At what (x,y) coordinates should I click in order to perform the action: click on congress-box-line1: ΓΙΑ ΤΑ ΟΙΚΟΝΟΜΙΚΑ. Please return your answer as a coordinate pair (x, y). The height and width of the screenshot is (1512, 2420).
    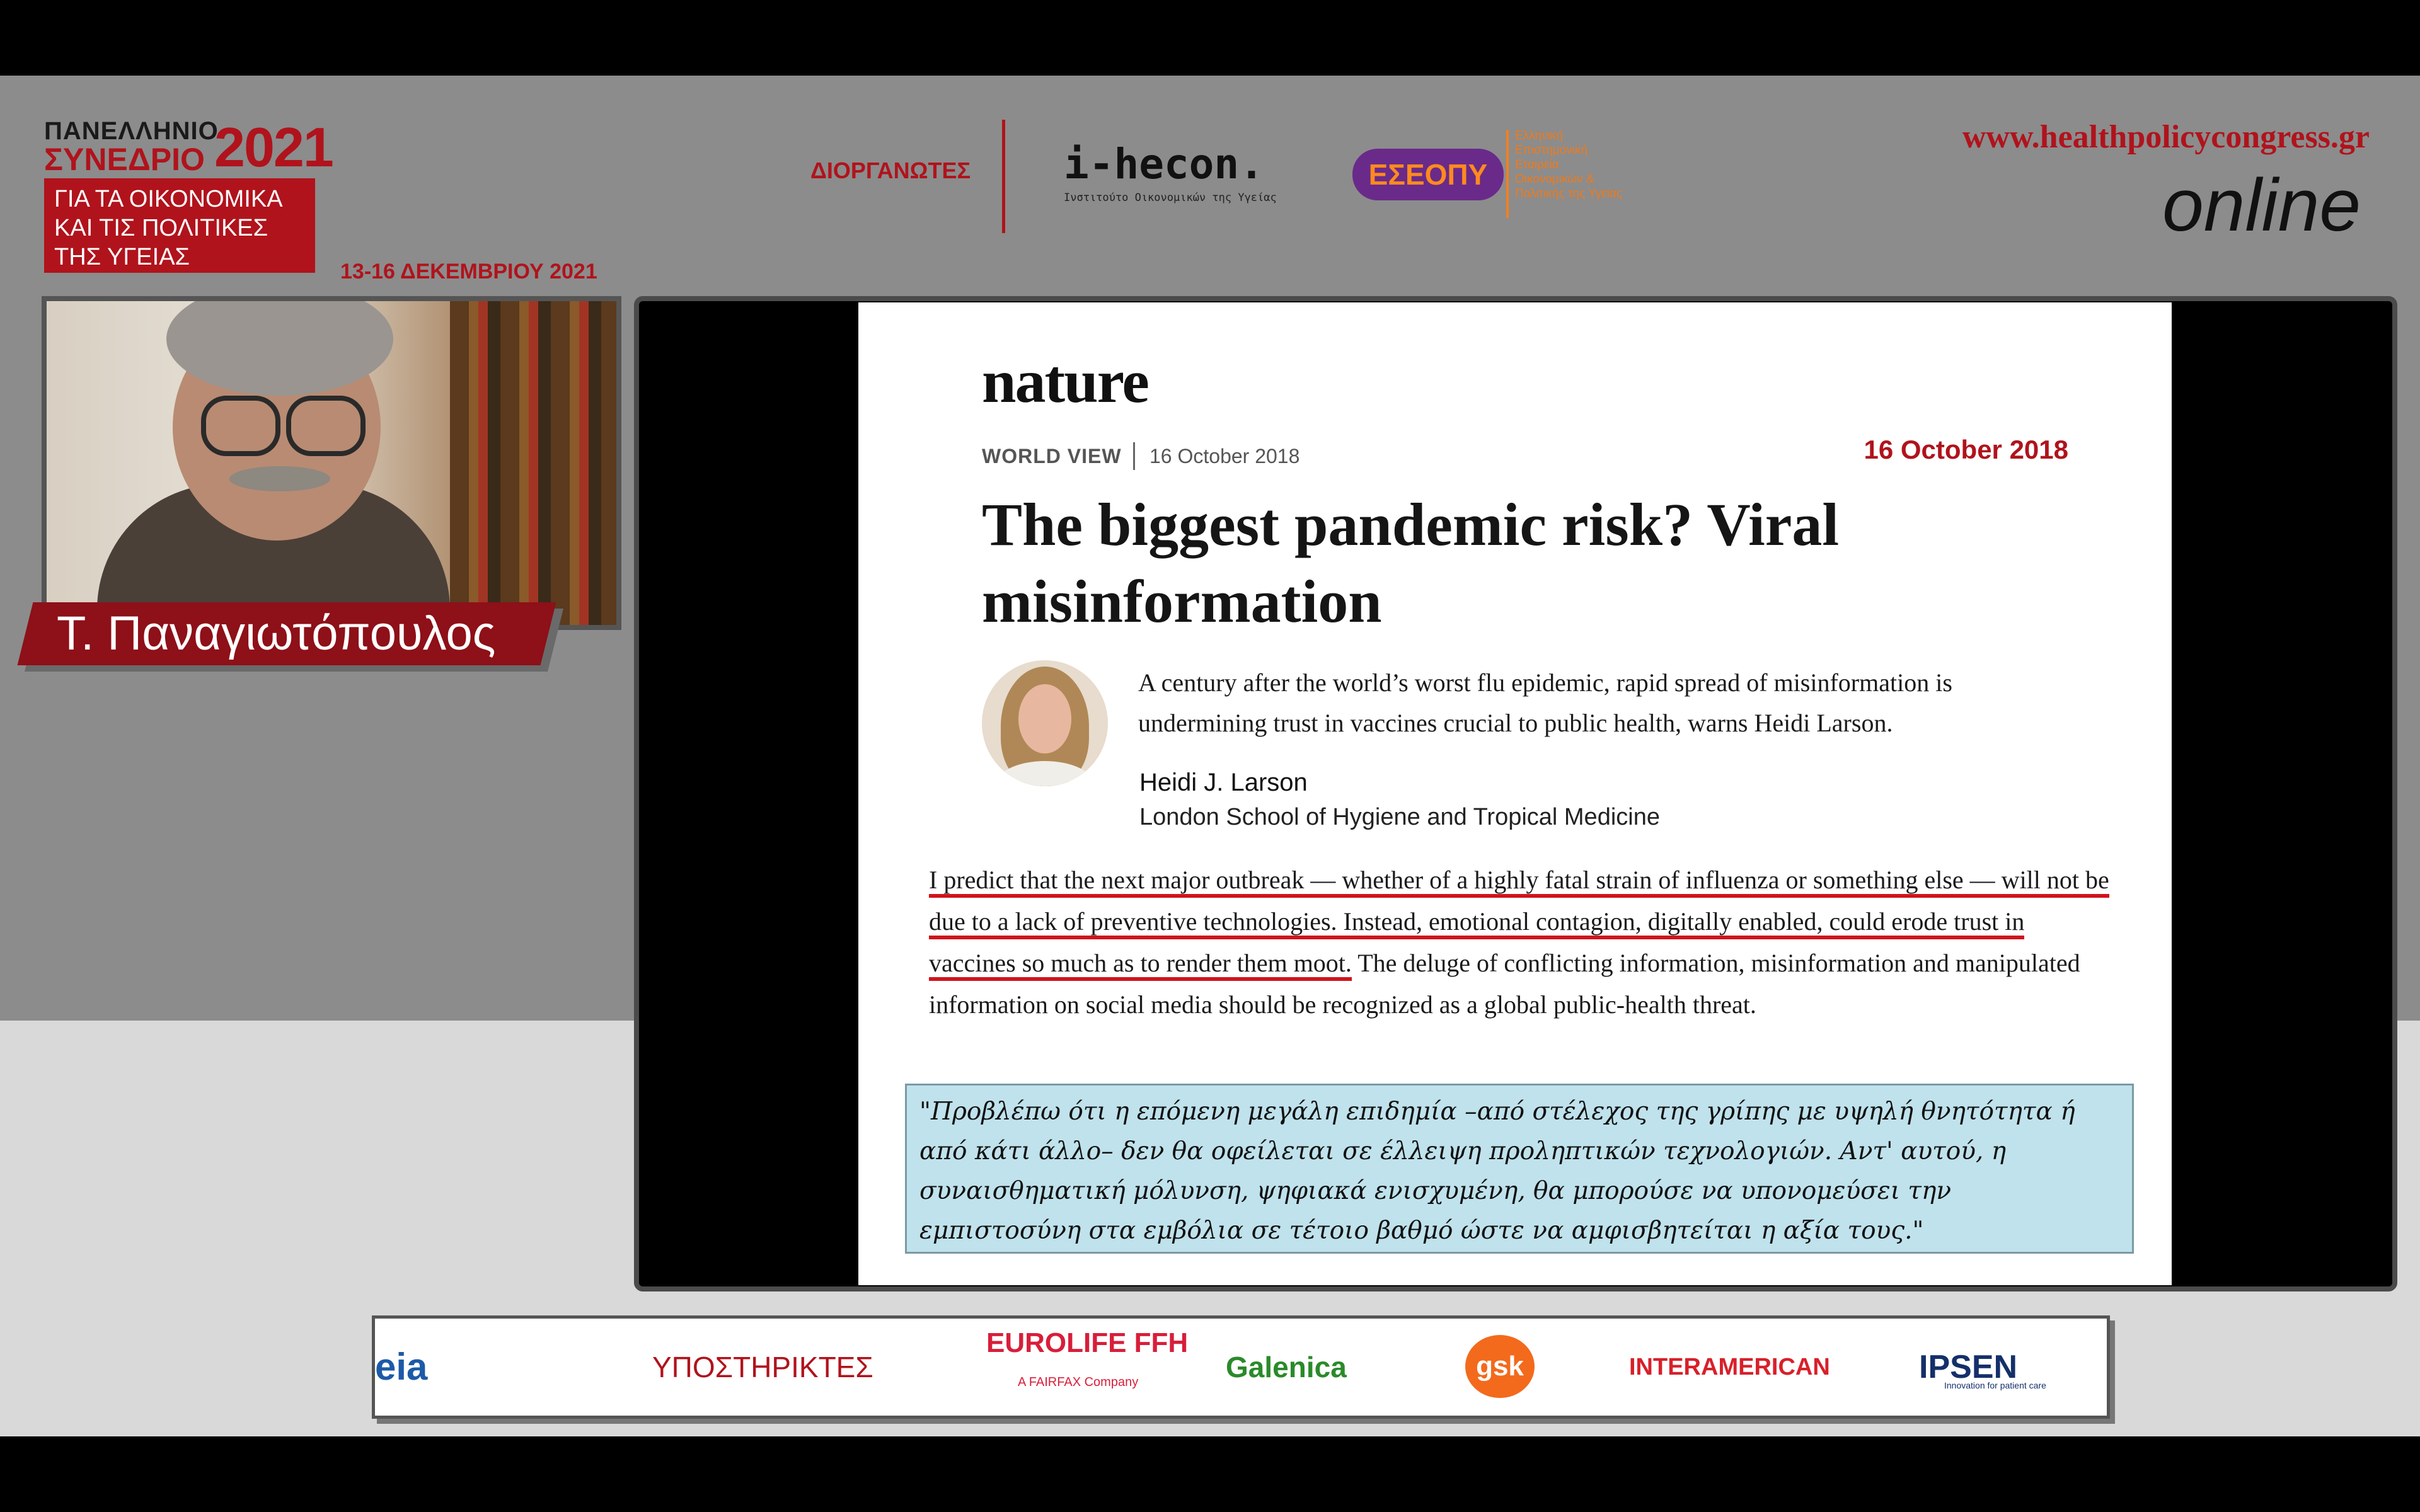
    Looking at the image, I should click on (168, 199).